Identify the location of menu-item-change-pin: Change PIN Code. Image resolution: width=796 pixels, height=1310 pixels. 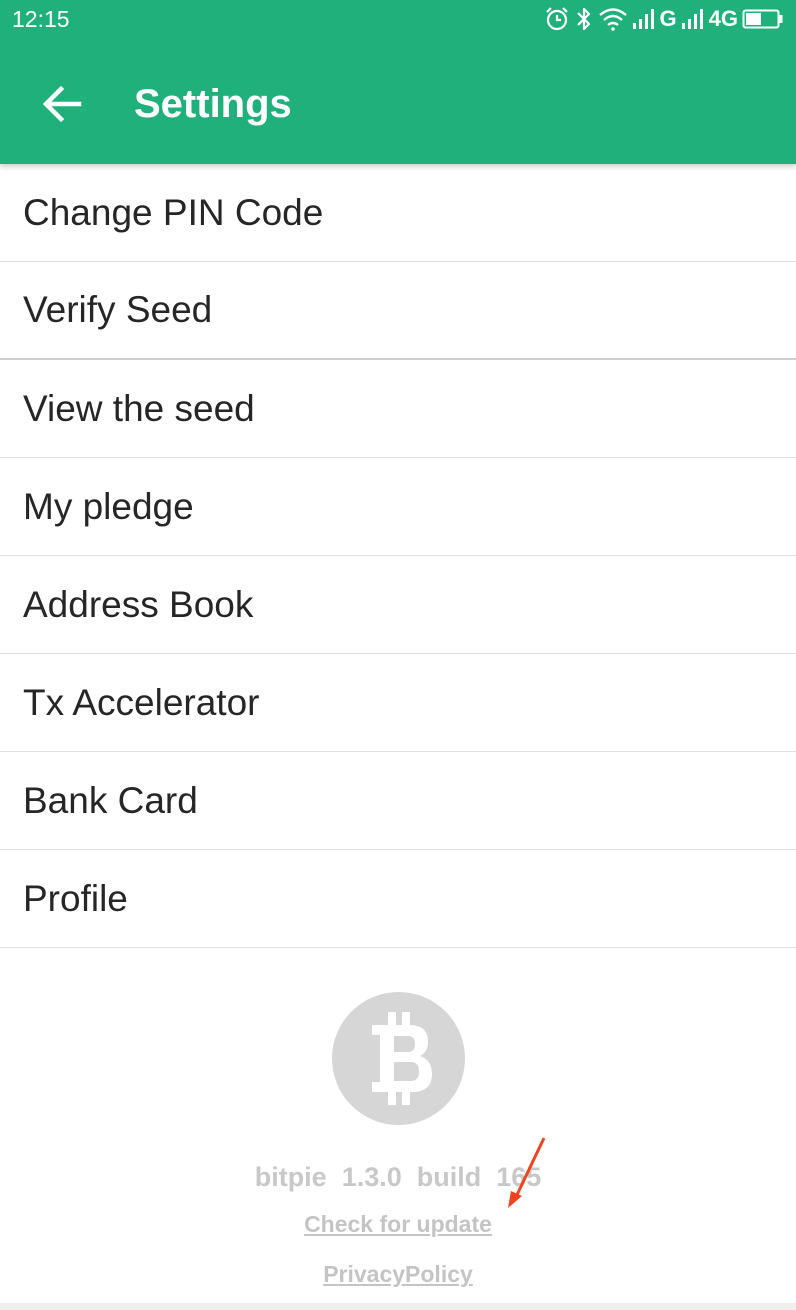
(398, 213).